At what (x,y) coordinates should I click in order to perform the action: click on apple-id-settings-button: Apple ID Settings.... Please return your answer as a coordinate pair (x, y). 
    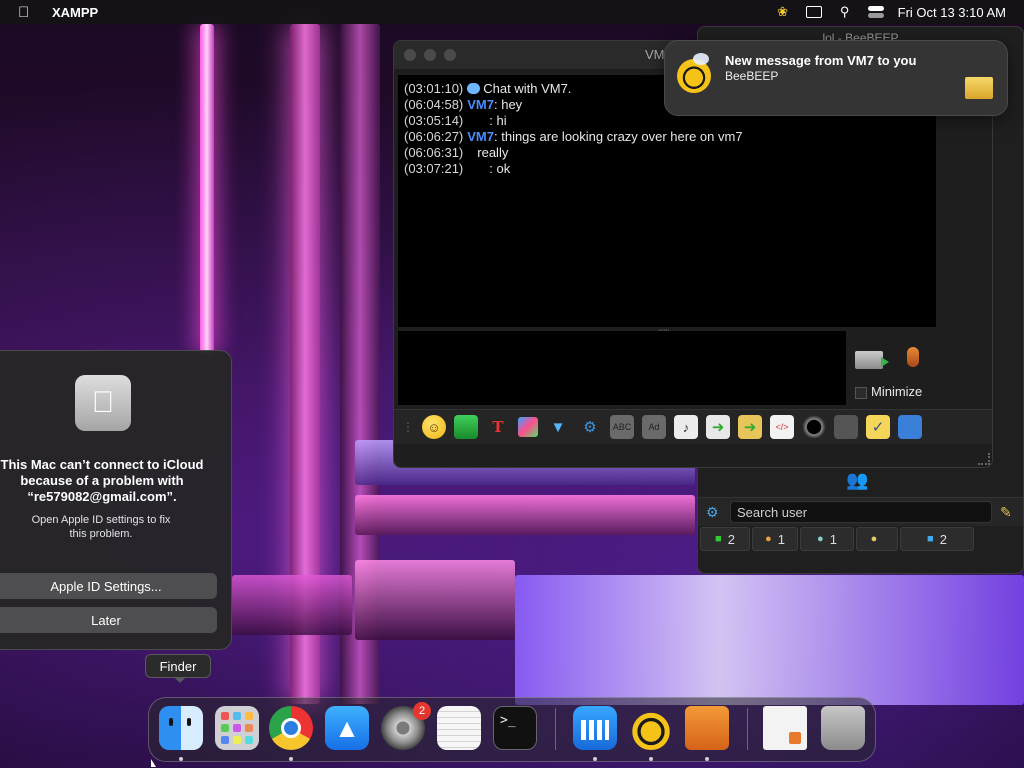
    Looking at the image, I should click on (108, 586).